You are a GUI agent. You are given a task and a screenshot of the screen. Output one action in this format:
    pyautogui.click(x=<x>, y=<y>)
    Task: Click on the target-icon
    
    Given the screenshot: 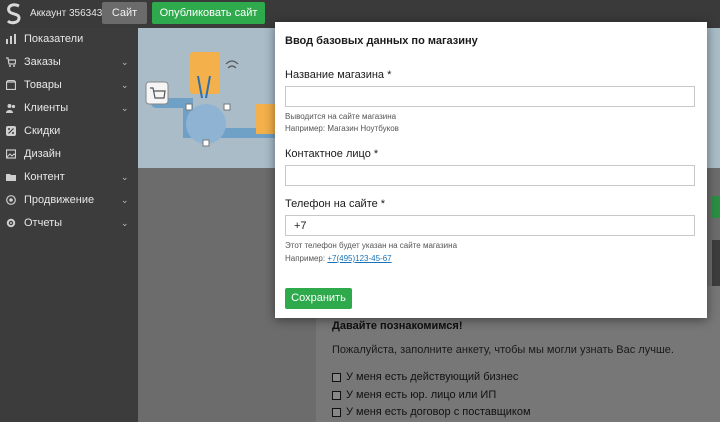 What is the action you would take?
    pyautogui.click(x=11, y=200)
    